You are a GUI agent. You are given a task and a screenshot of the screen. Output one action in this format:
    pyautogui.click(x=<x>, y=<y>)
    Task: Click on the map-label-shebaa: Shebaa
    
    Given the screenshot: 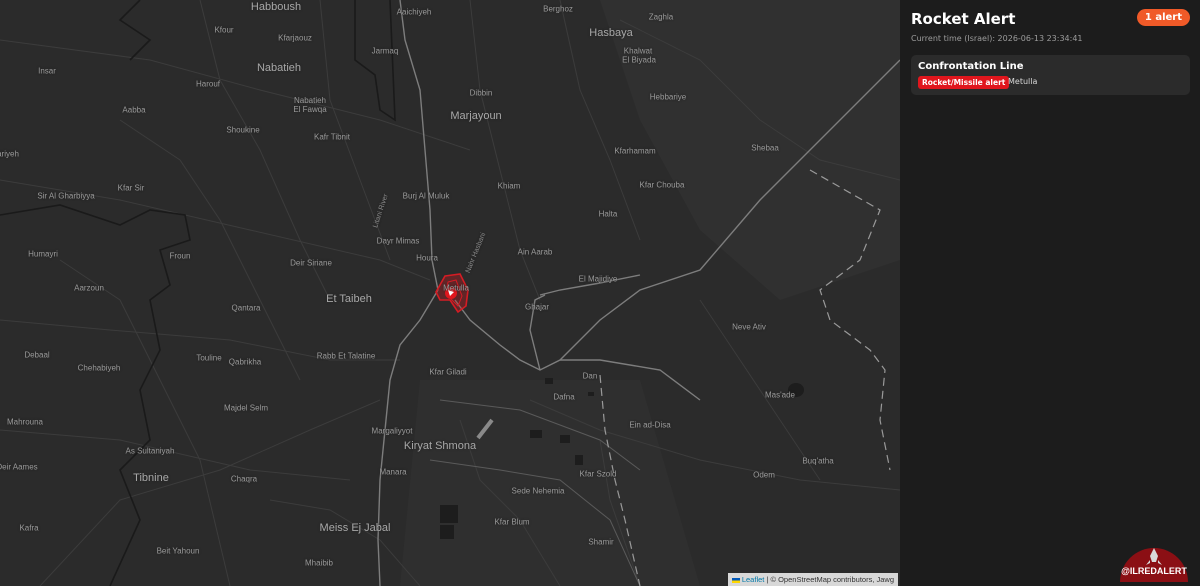 What is the action you would take?
    pyautogui.click(x=765, y=148)
    